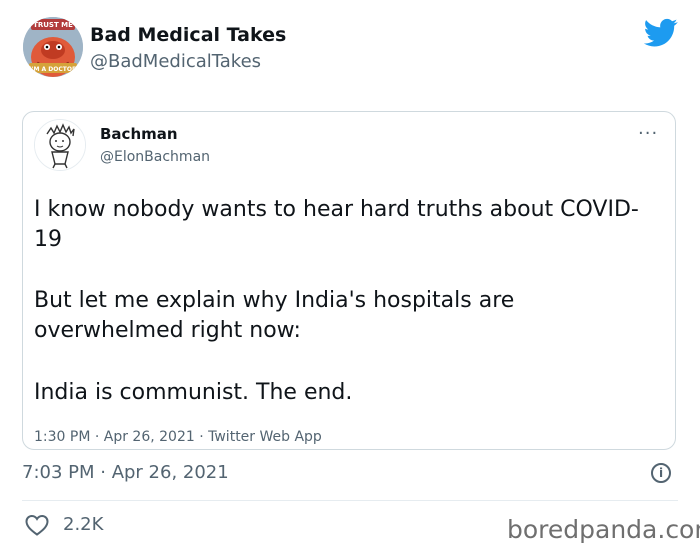 This screenshot has height=554, width=700. What do you see at coordinates (125, 473) in the screenshot?
I see `tweet-timestamp: 7:03 PM · Apr 26, 2021` at bounding box center [125, 473].